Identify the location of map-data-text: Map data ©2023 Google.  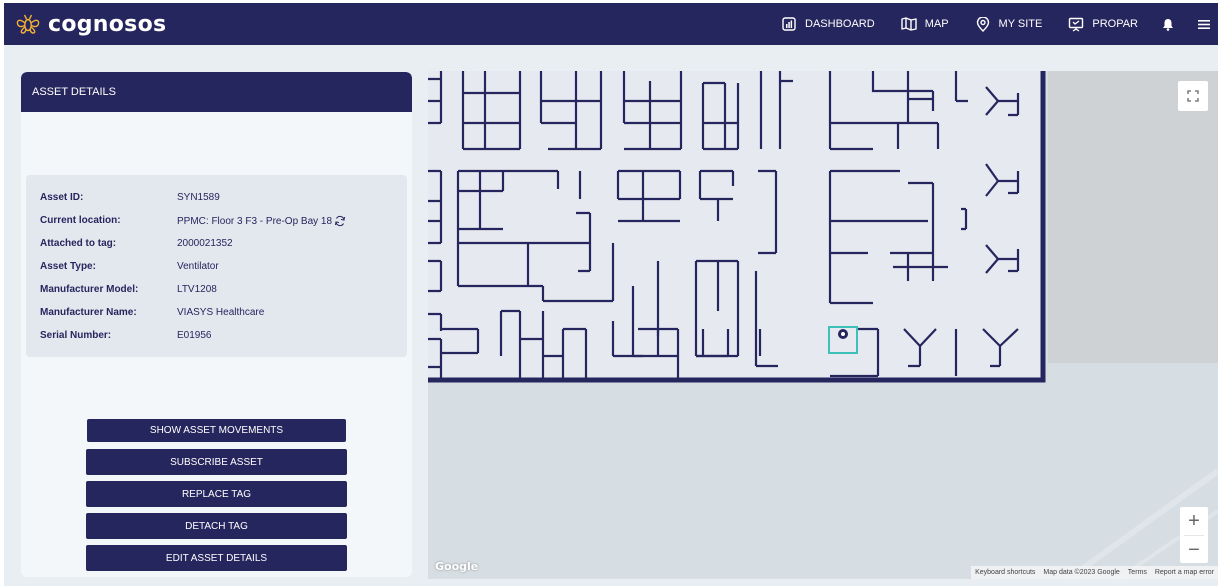
(1081, 572).